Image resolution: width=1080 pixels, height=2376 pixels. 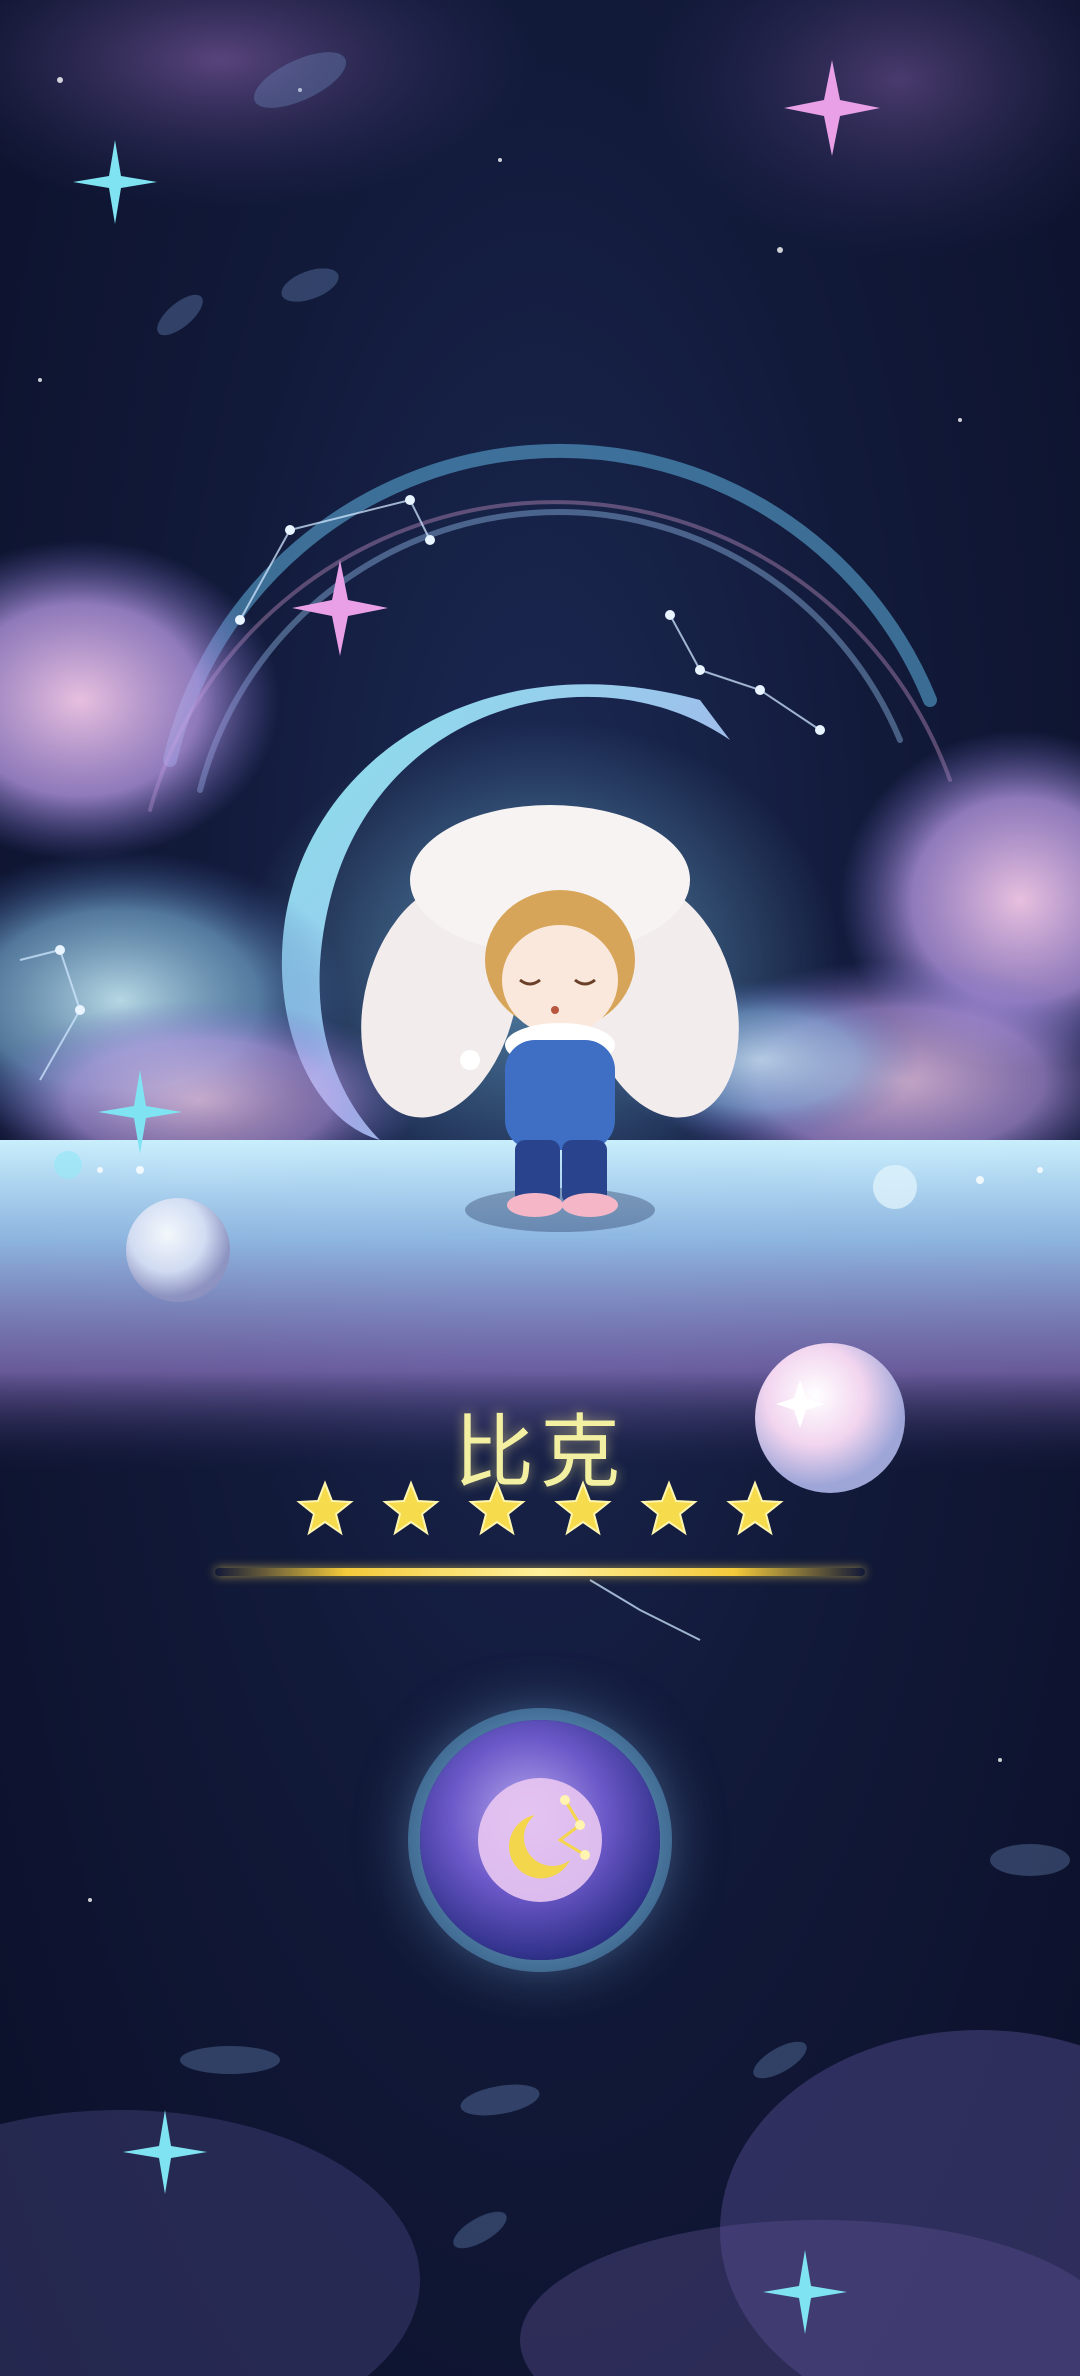 What do you see at coordinates (540, 1572) in the screenshot?
I see `name-divider` at bounding box center [540, 1572].